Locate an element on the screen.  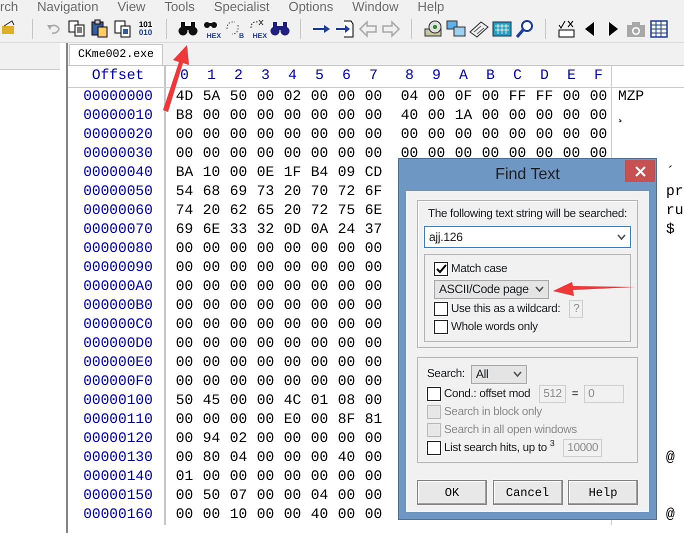
hex-cell-text: 75 is located at coordinates (346, 211).